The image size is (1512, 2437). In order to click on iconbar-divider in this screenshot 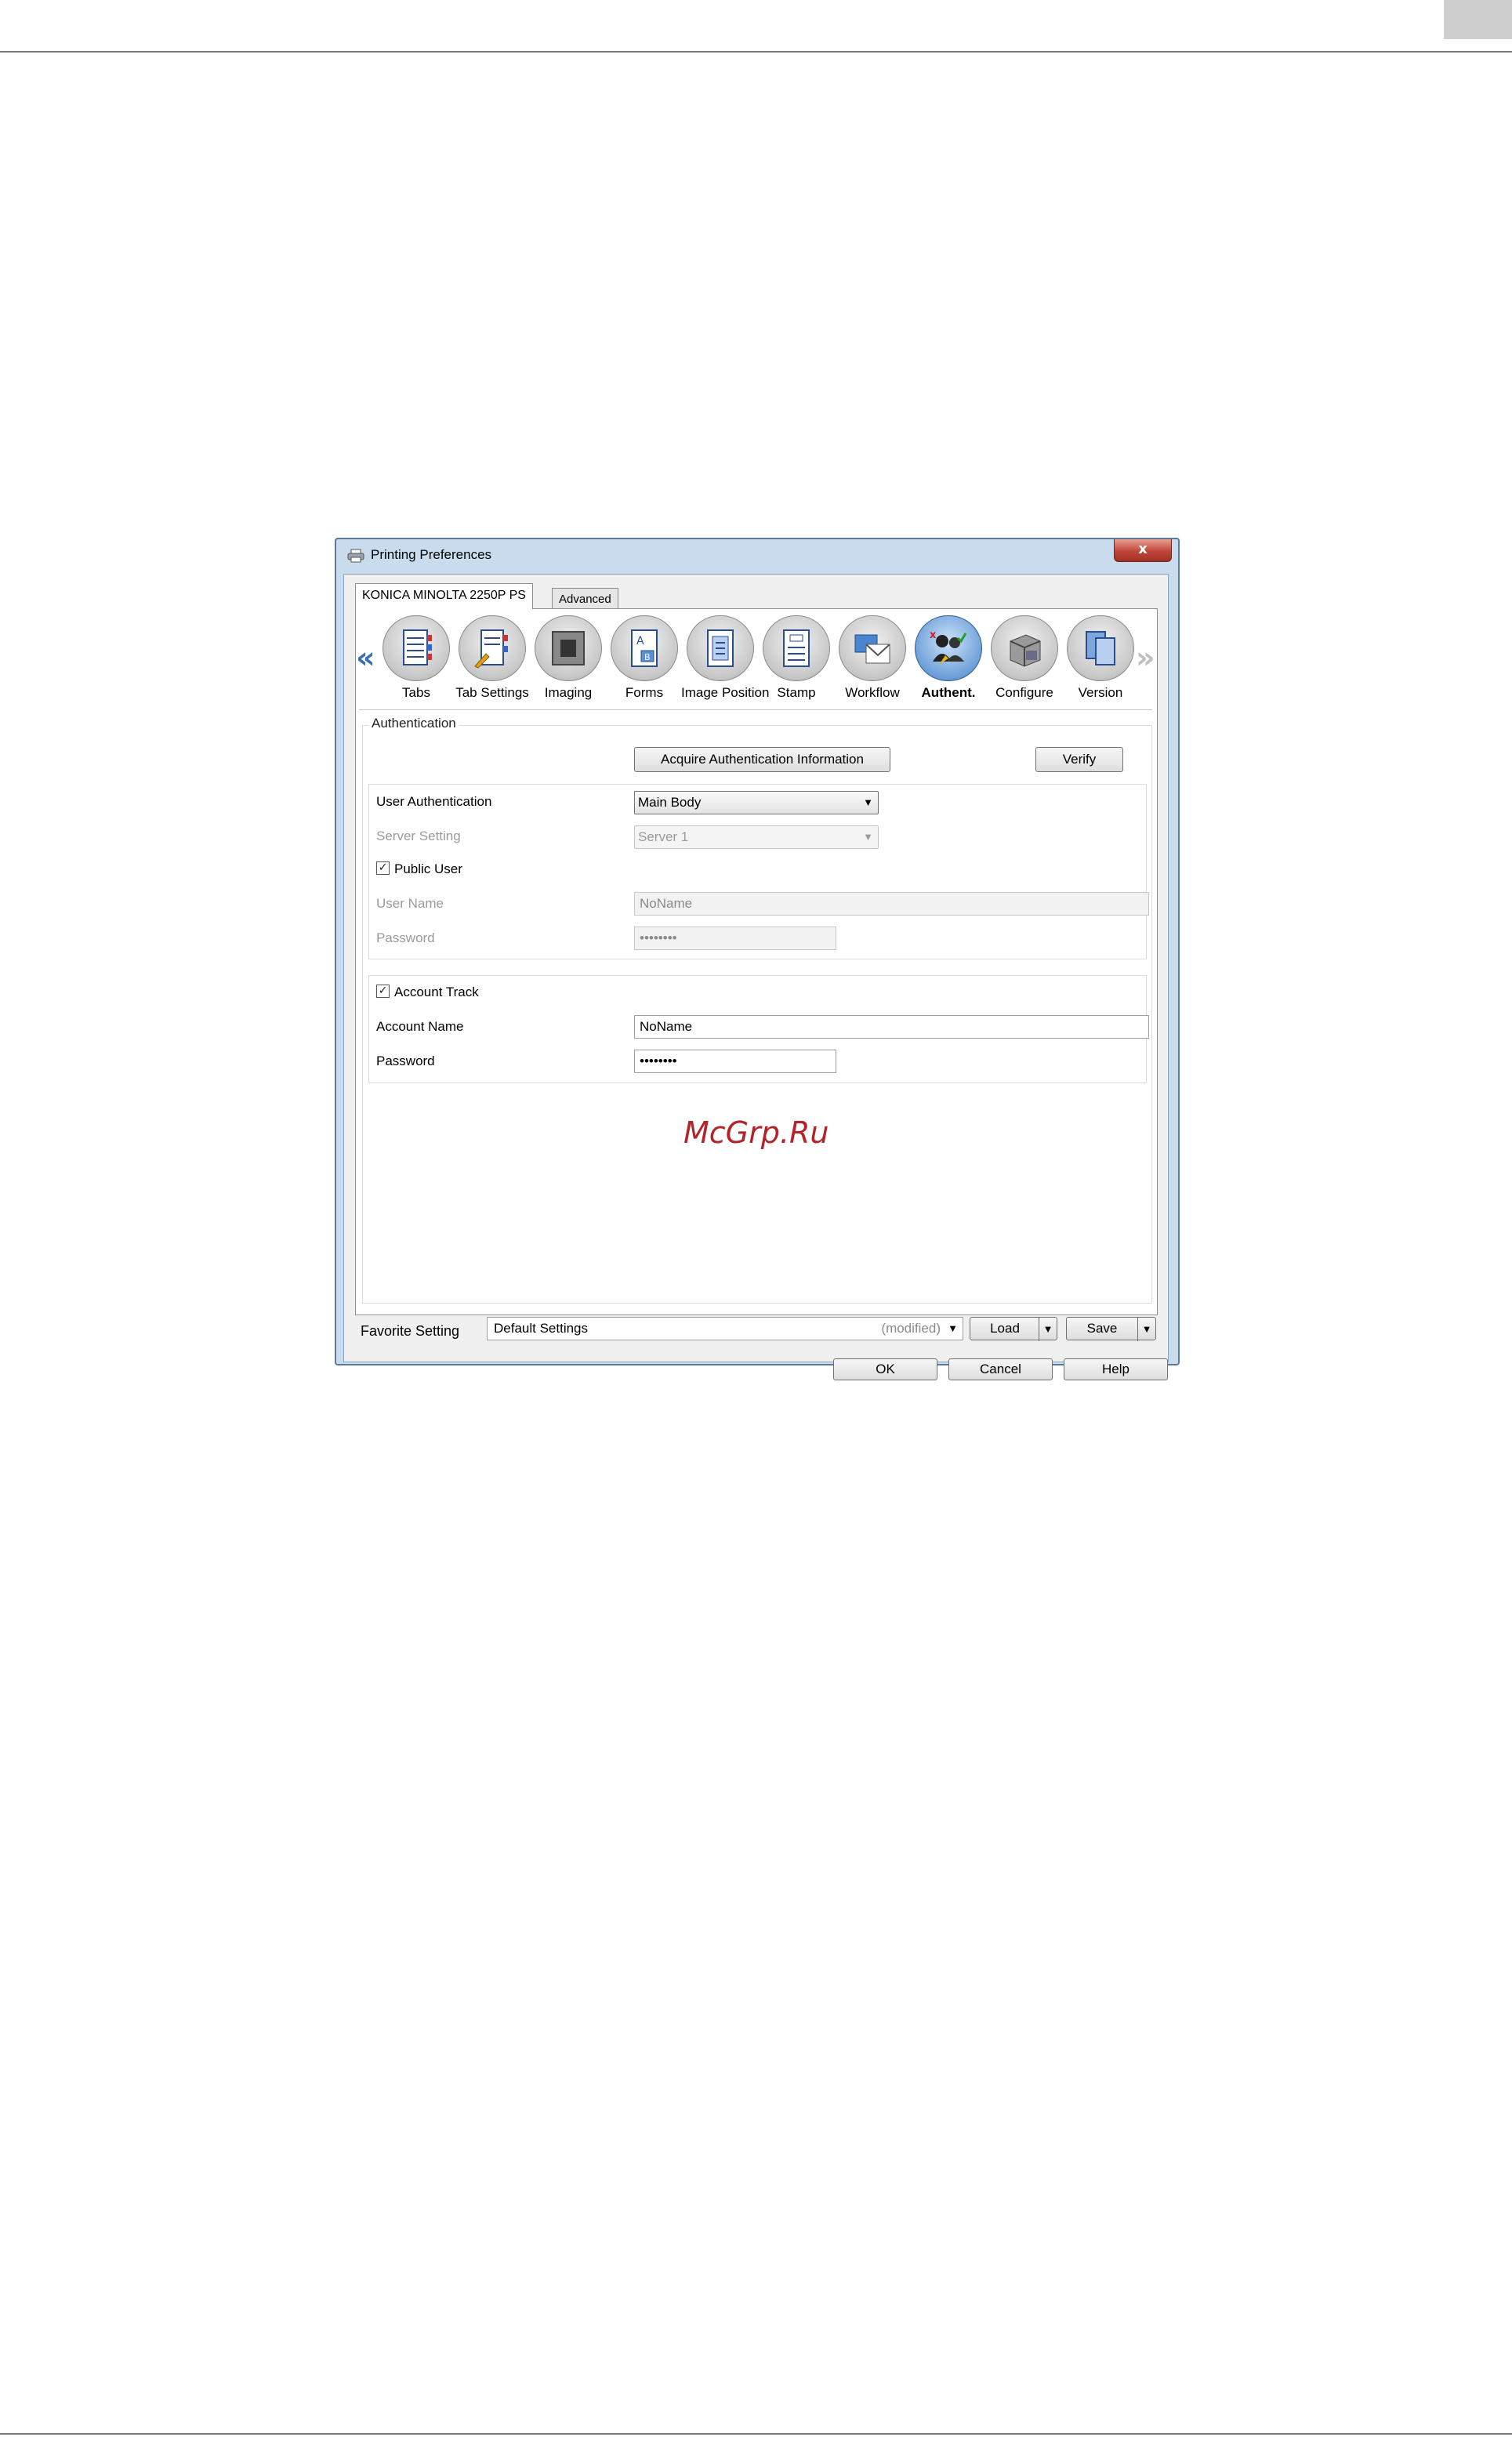, I will do `click(755, 709)`.